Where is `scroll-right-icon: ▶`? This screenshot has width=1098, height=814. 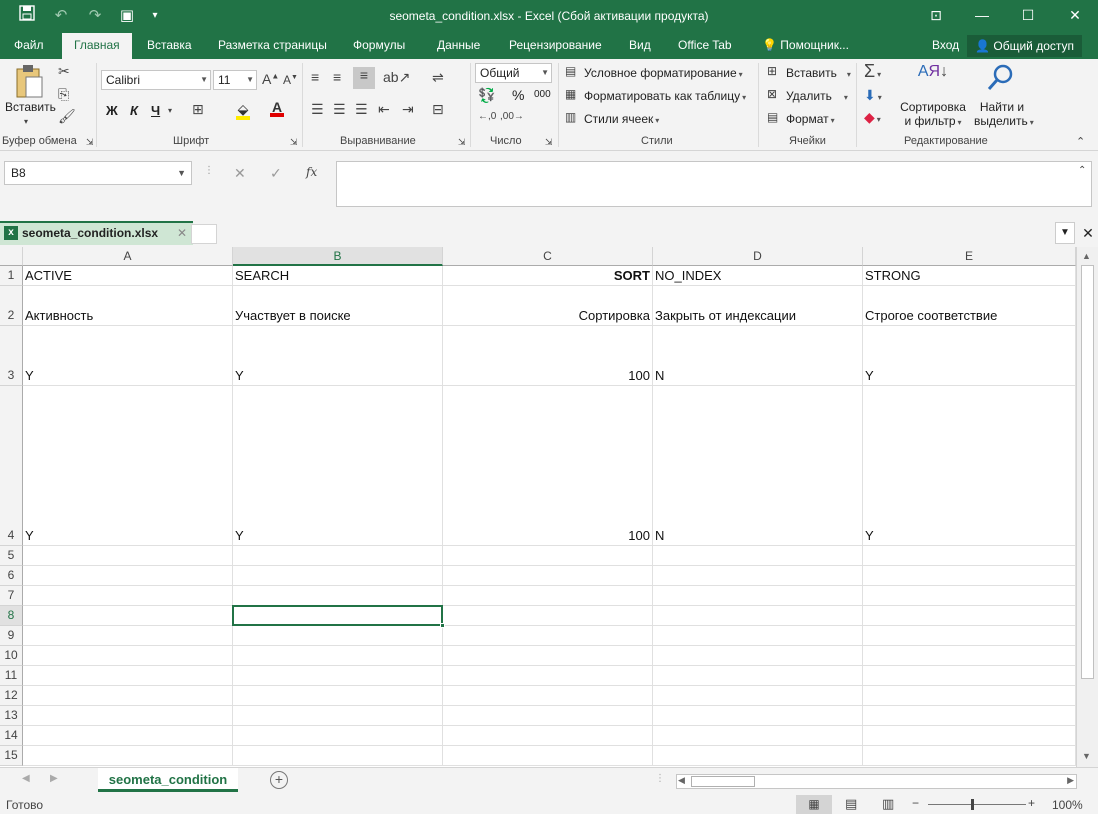
scroll-right-icon: ▶ is located at coordinates (1070, 780).